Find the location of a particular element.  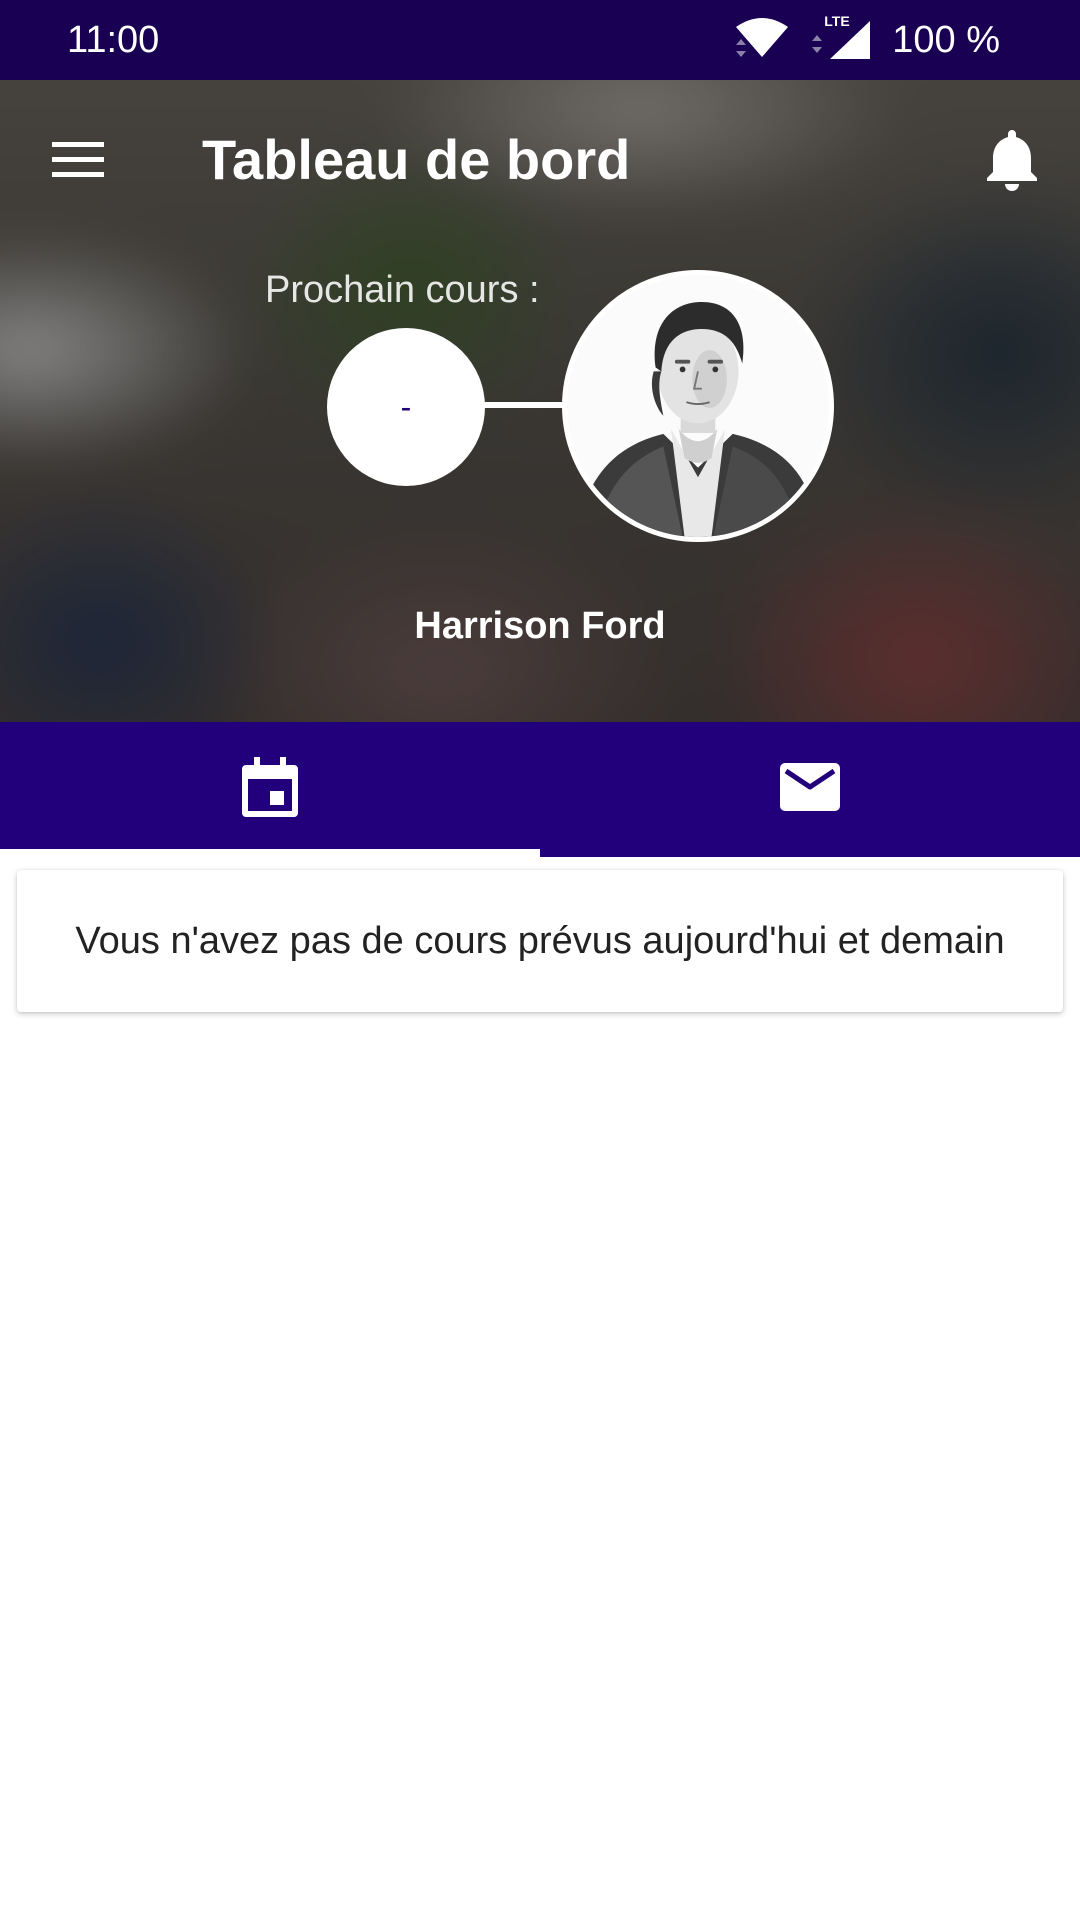

tab-bar is located at coordinates (540, 789).